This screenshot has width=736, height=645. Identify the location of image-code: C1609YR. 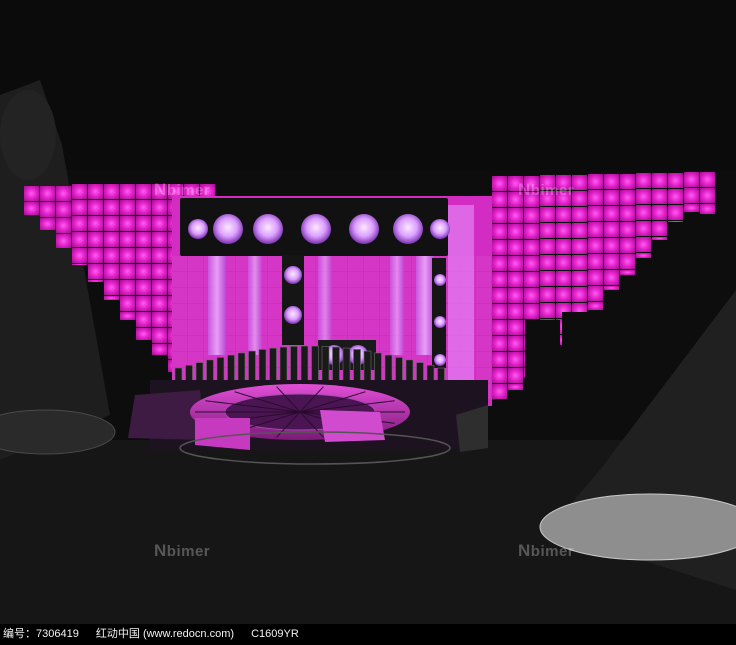
(275, 634).